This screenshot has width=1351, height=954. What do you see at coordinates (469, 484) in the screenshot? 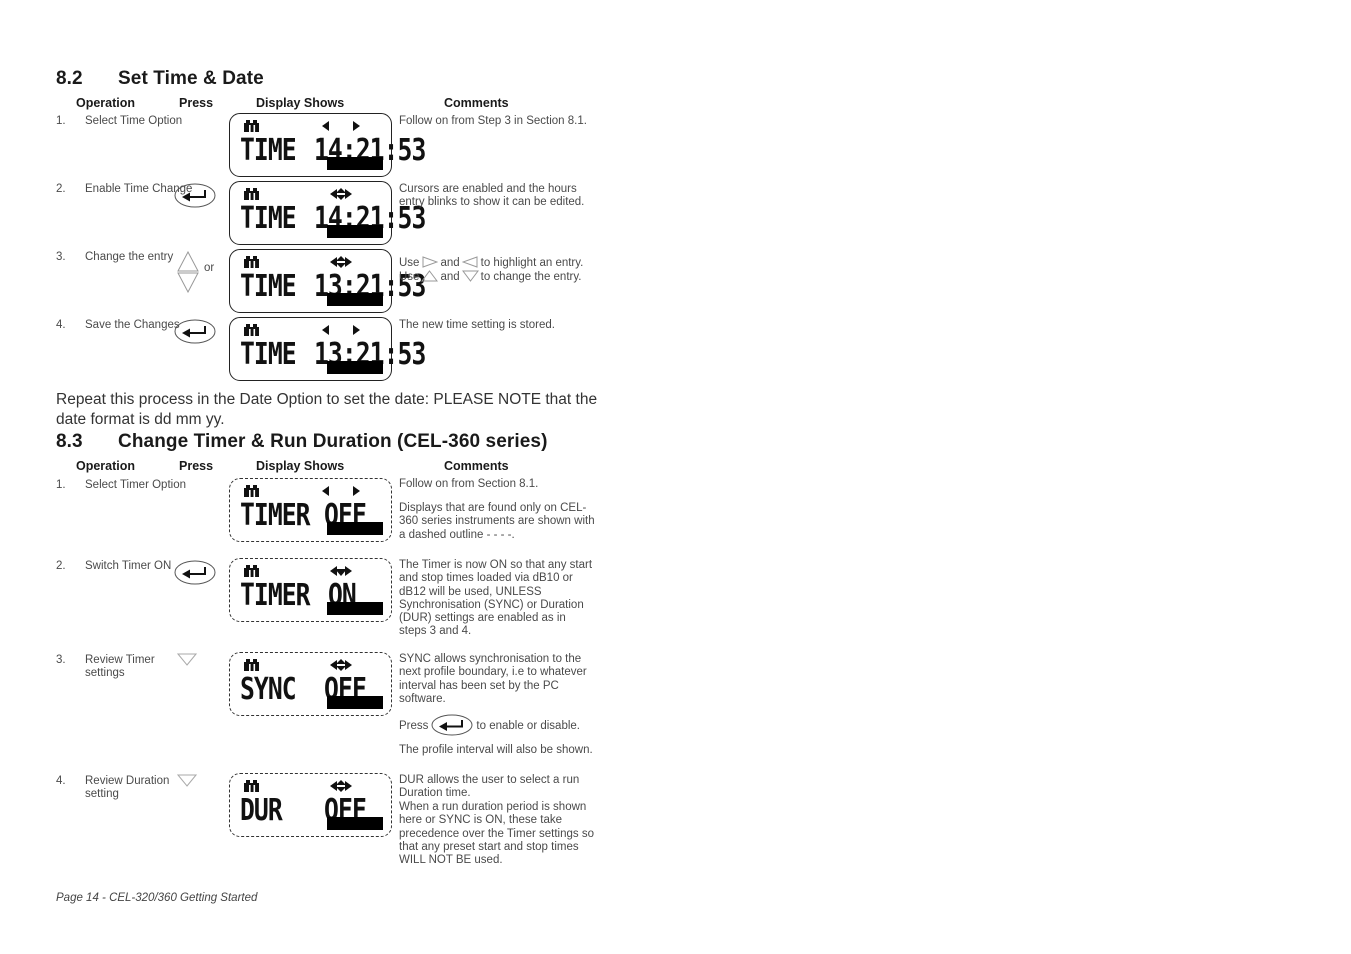
I see `comment-text: Follow on from Section 8.1.` at bounding box center [469, 484].